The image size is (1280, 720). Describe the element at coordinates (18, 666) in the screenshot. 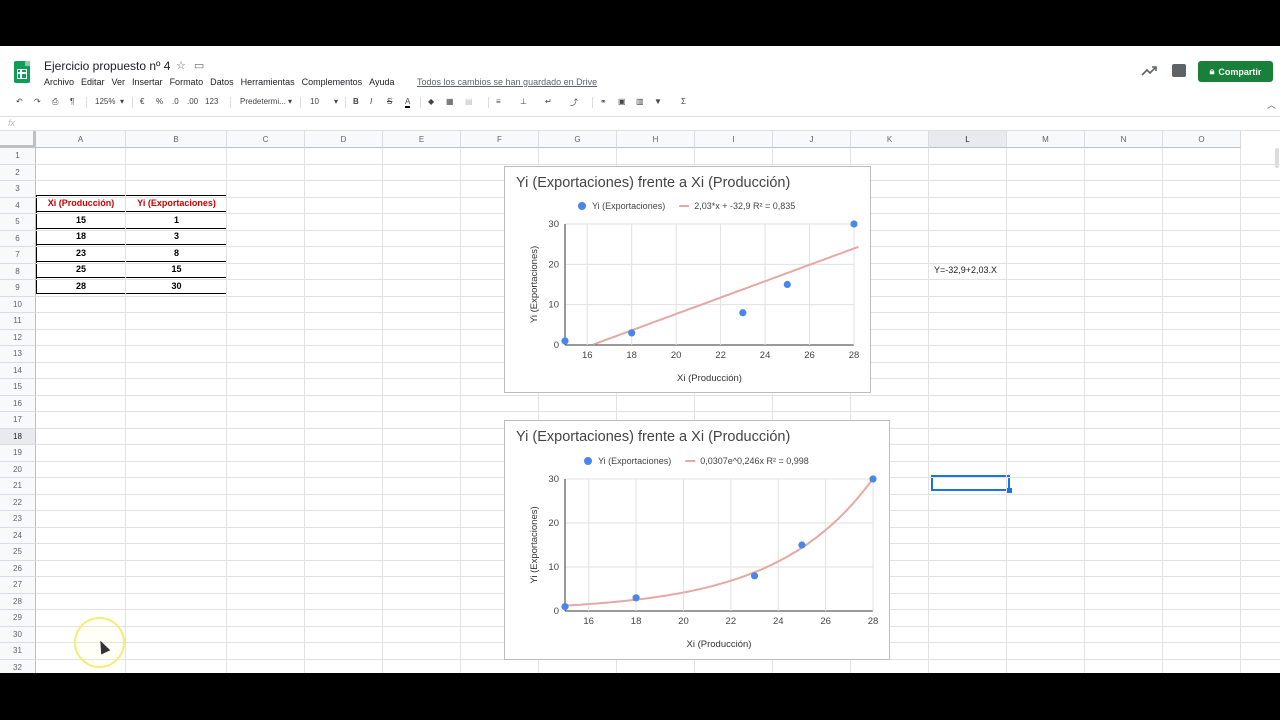

I see `row-header-32: 32` at that location.